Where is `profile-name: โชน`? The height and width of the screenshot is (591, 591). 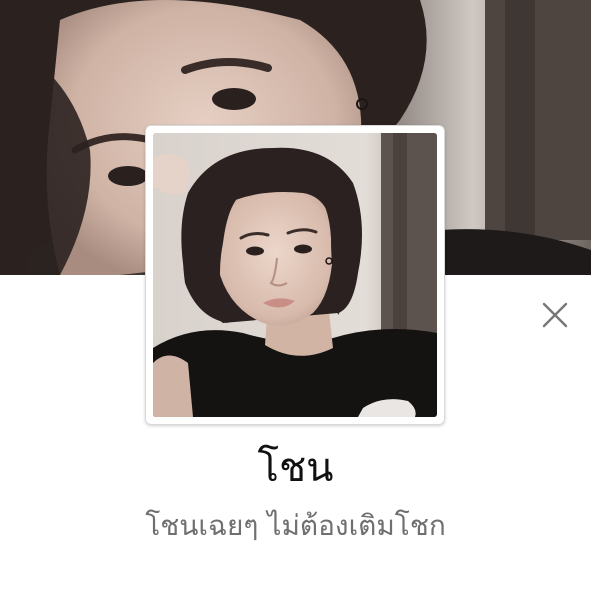
profile-name: โชน is located at coordinates (295, 468).